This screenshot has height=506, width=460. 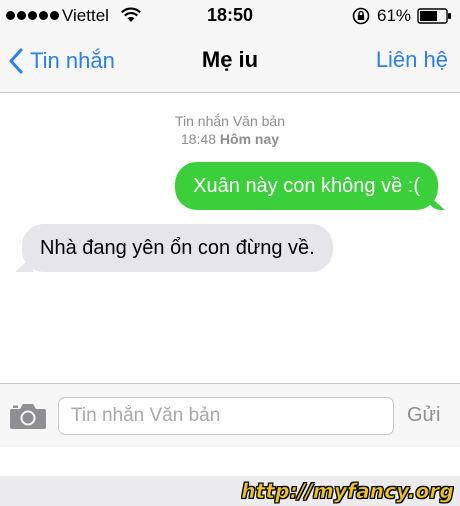 What do you see at coordinates (230, 61) in the screenshot?
I see `navigation-bar: Tin nhắn Mẹ iu Liên hệ` at bounding box center [230, 61].